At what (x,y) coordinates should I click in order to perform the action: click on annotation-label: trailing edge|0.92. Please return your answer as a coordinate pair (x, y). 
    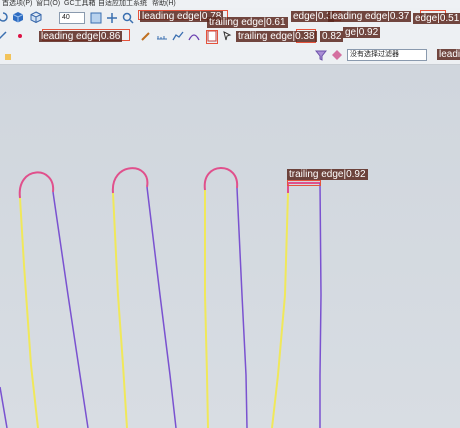
    Looking at the image, I should click on (327, 174).